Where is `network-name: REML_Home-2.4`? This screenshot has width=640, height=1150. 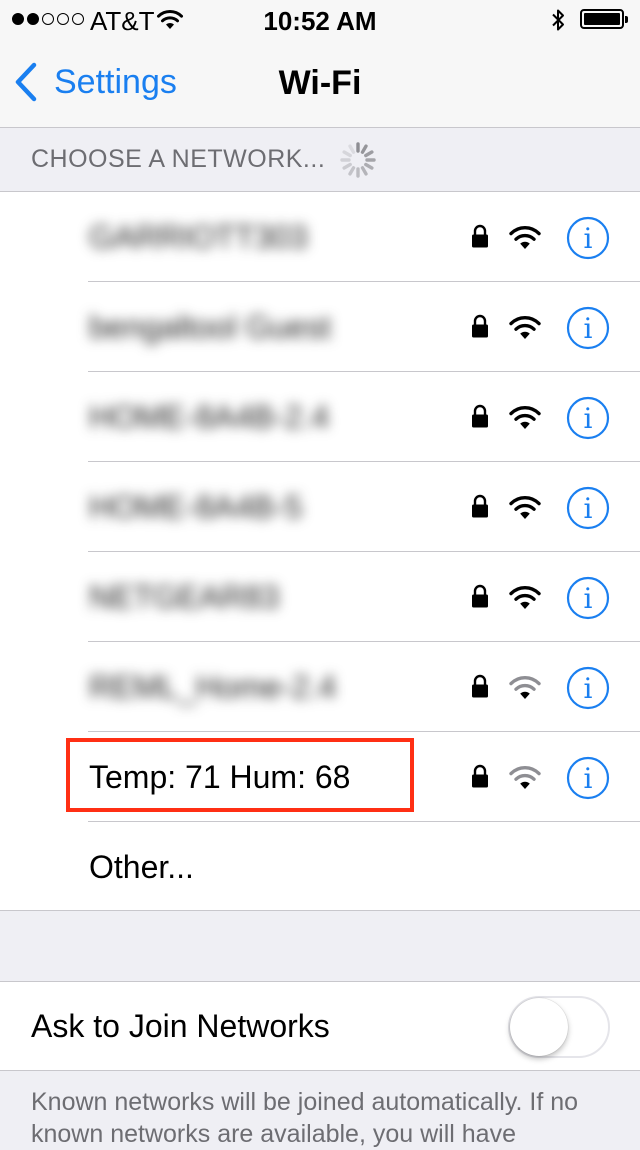 network-name: REML_Home-2.4 is located at coordinates (213, 687).